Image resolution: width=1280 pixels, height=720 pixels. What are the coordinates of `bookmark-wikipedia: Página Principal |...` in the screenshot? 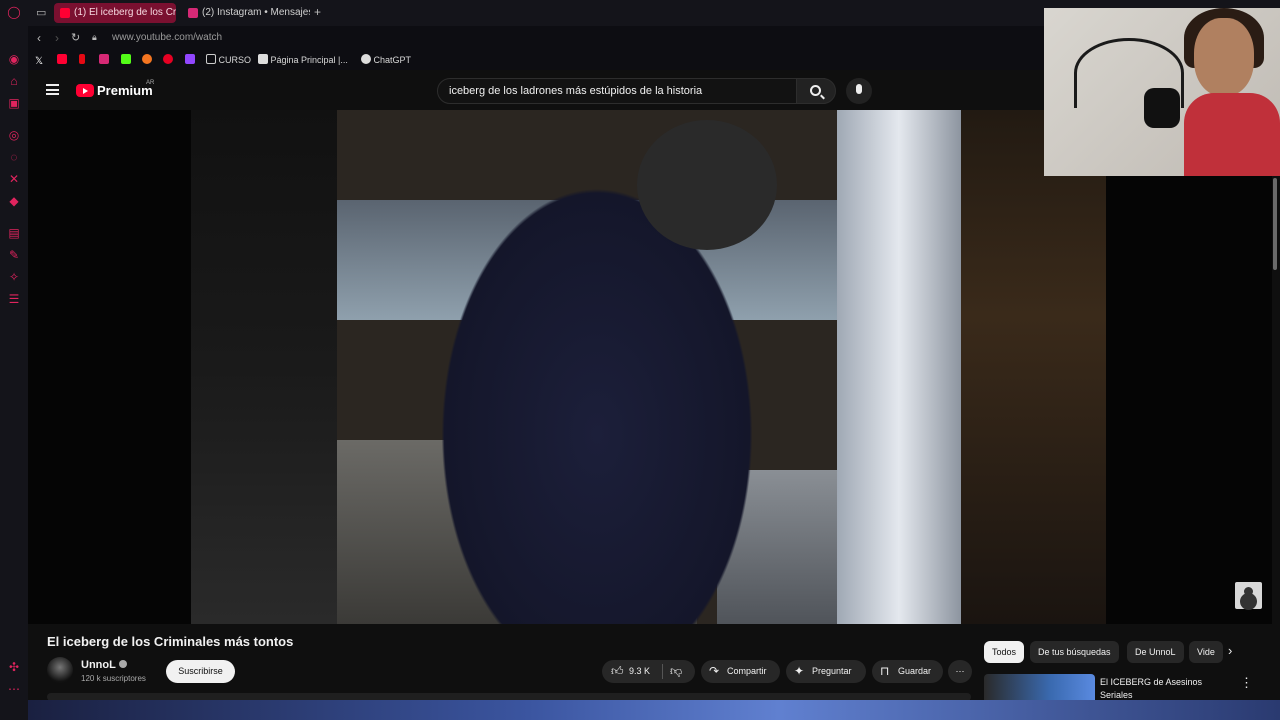 It's located at (303, 60).